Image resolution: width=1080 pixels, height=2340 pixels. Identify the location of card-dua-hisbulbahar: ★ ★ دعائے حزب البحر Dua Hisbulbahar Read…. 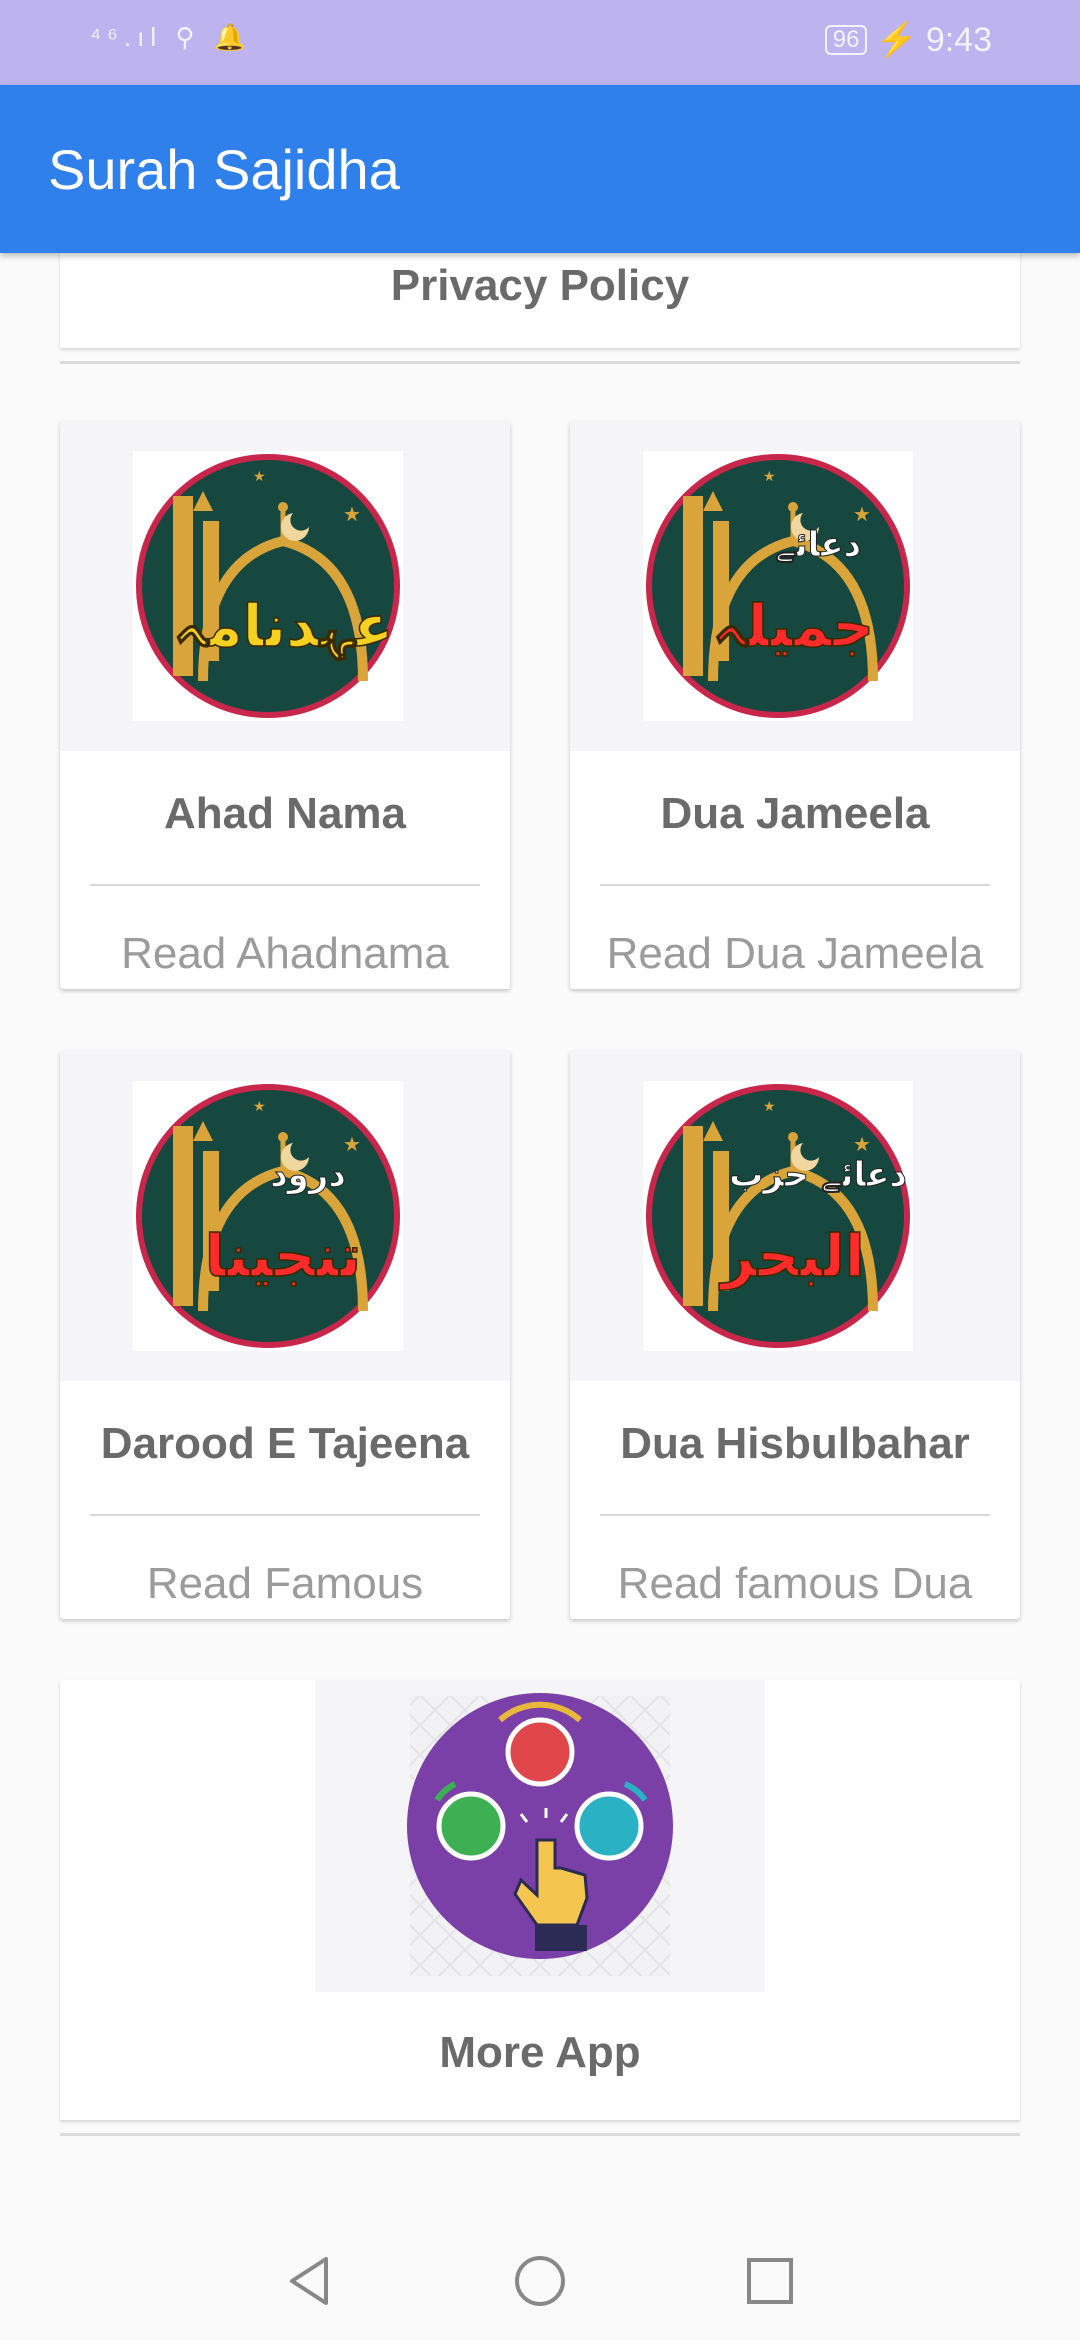
(795, 1335).